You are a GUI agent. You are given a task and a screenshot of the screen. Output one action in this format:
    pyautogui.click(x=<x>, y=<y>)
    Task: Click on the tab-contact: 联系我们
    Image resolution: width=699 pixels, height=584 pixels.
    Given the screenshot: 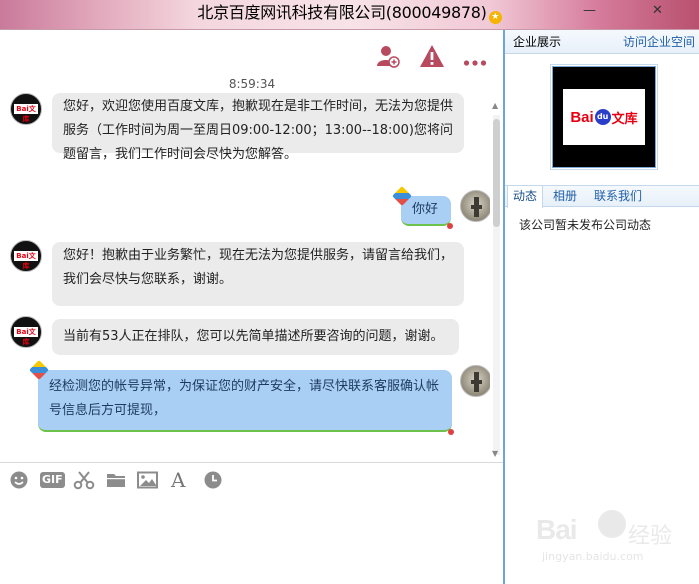 What is the action you would take?
    pyautogui.click(x=618, y=196)
    